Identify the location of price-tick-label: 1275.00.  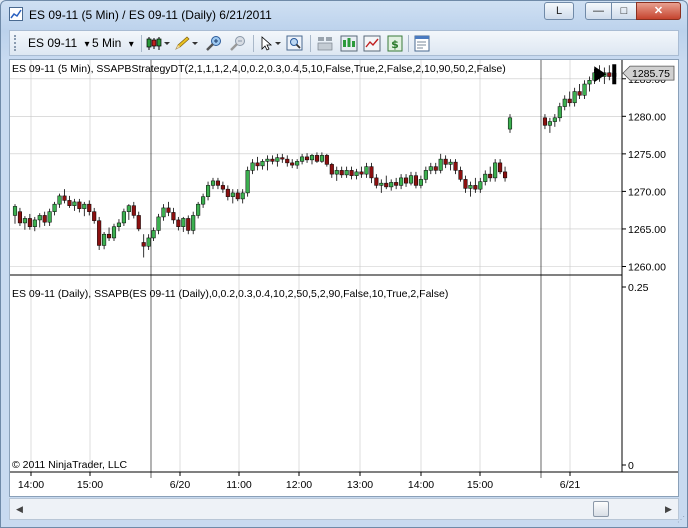
(647, 155).